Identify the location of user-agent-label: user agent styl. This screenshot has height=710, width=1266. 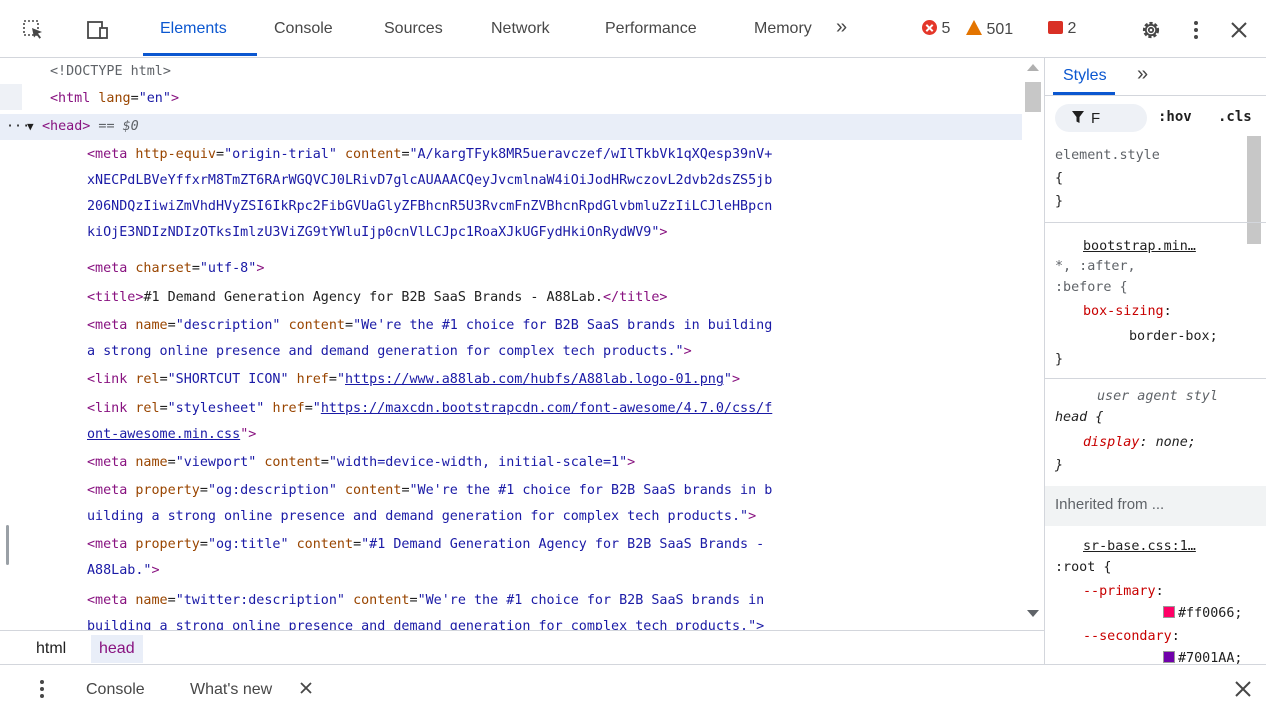
(1157, 396).